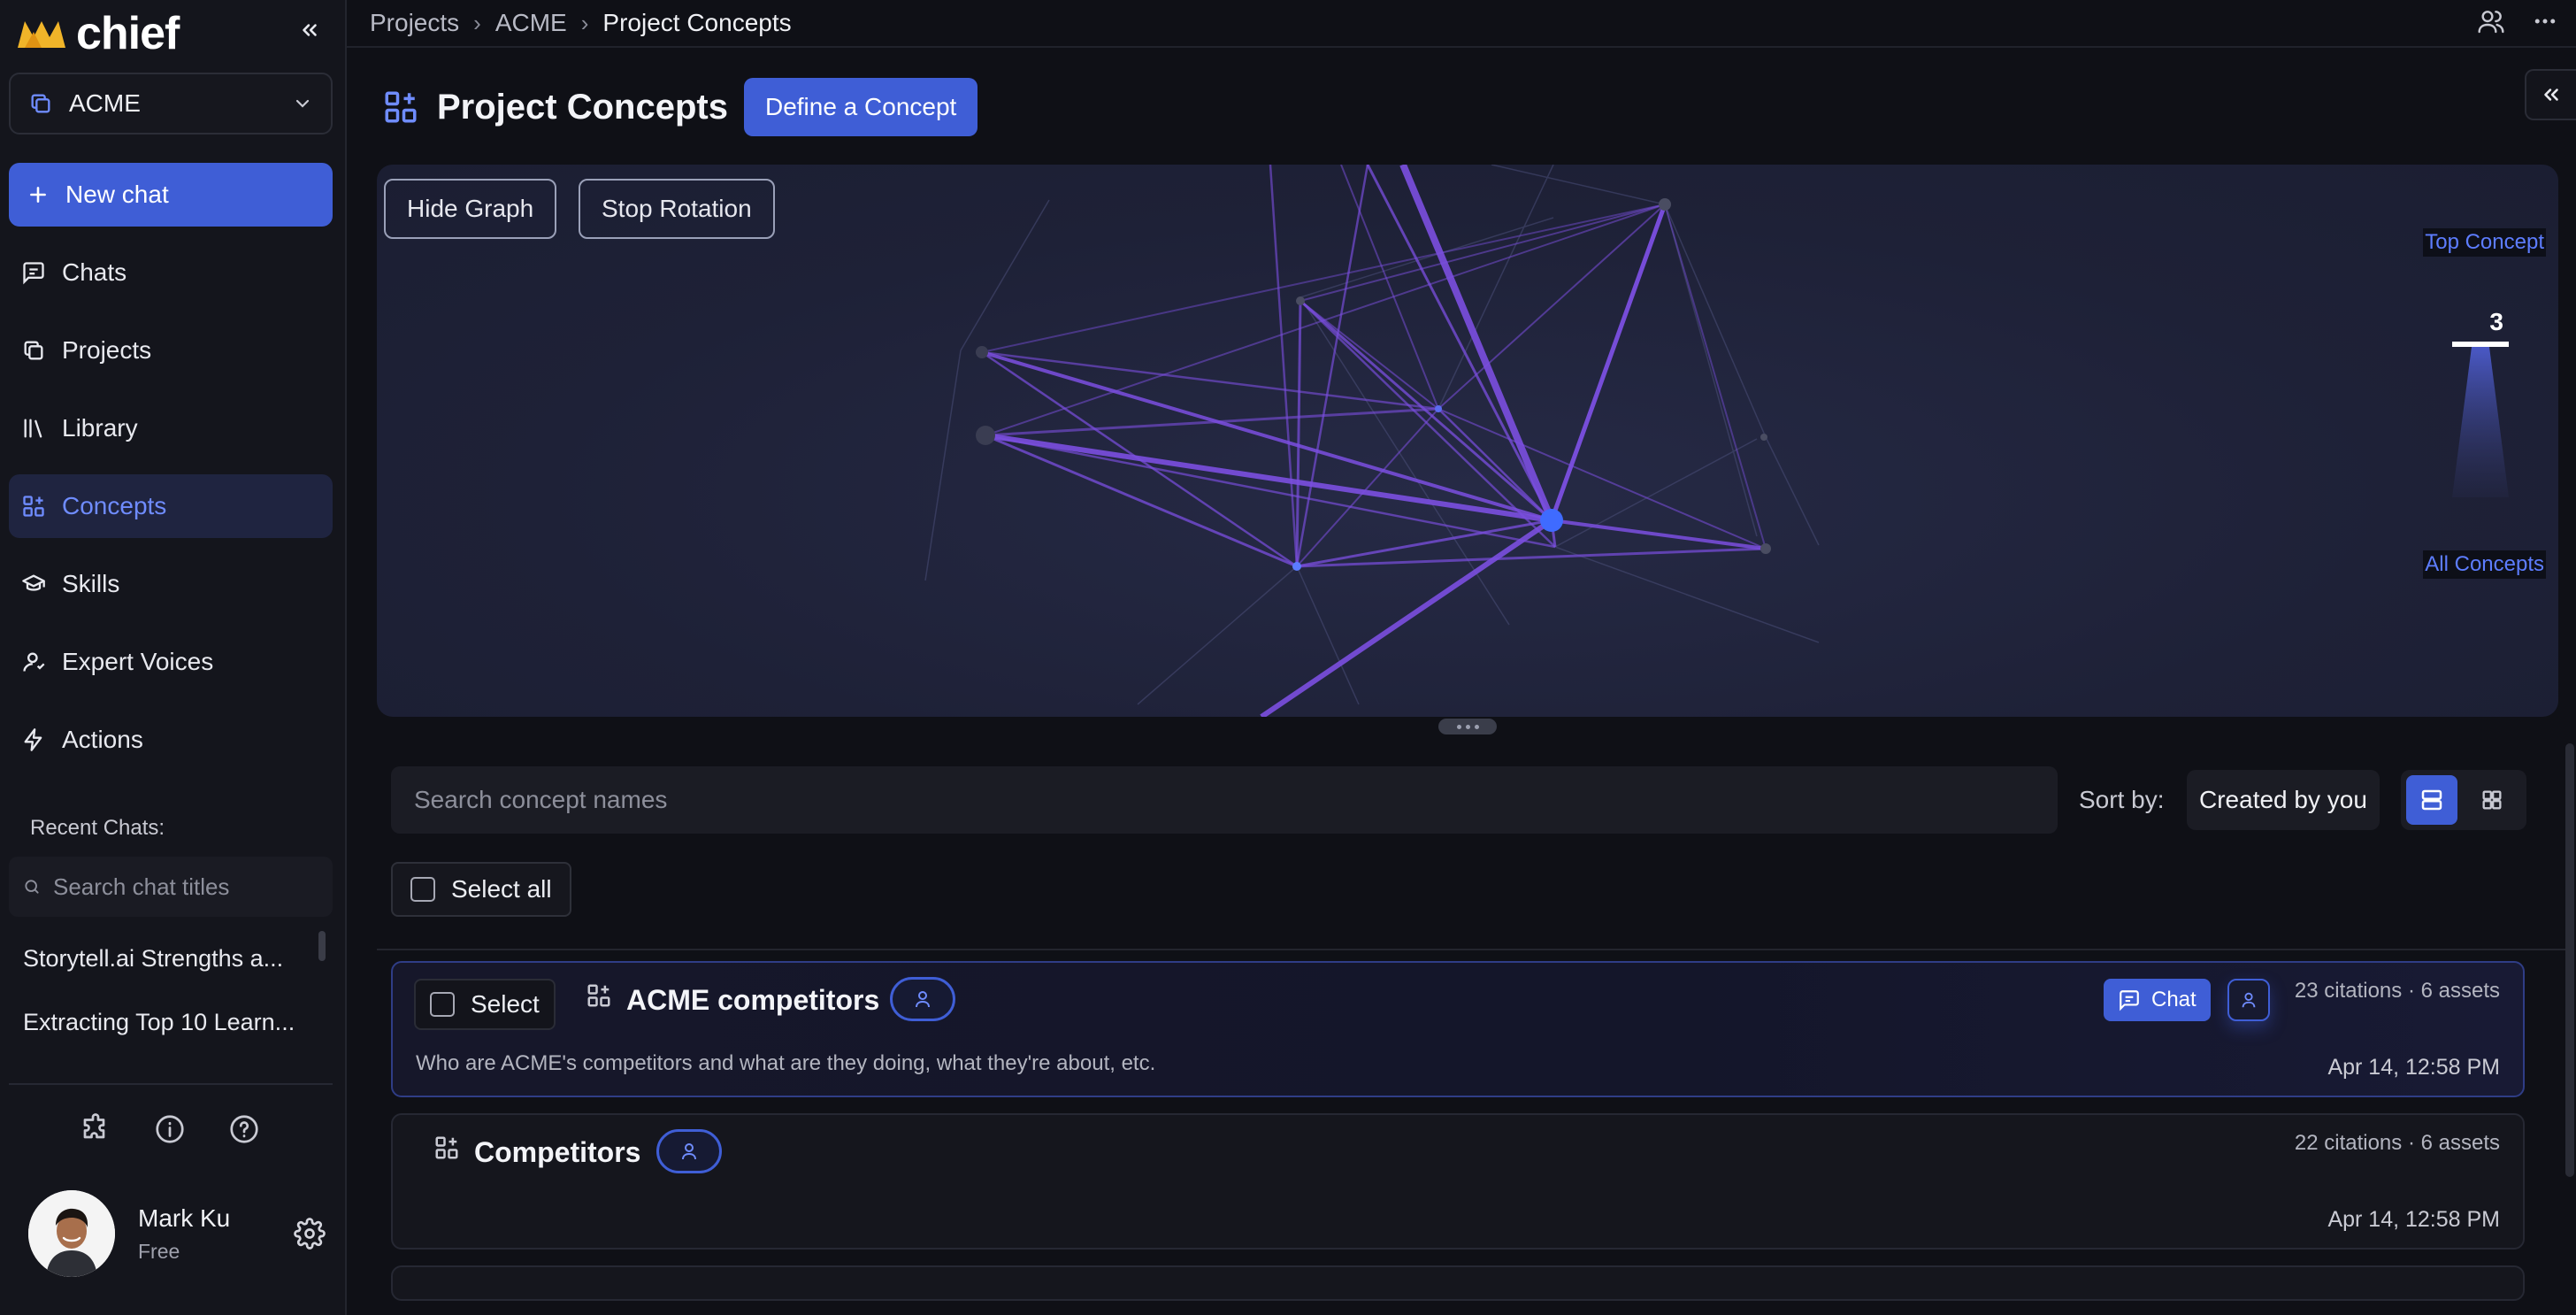 The height and width of the screenshot is (1315, 2576). What do you see at coordinates (2484, 242) in the screenshot?
I see `legend-top-concept: Top Concept` at bounding box center [2484, 242].